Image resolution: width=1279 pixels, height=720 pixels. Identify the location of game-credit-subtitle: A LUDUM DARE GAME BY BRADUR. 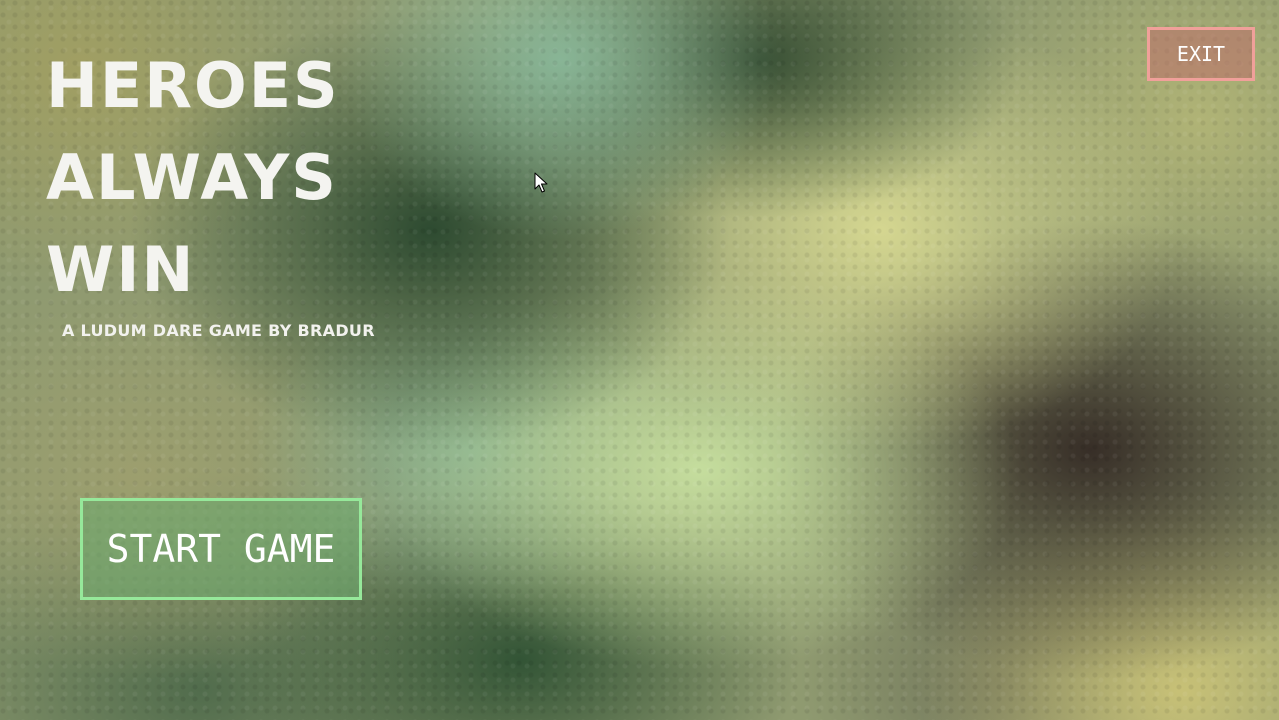
(218, 330).